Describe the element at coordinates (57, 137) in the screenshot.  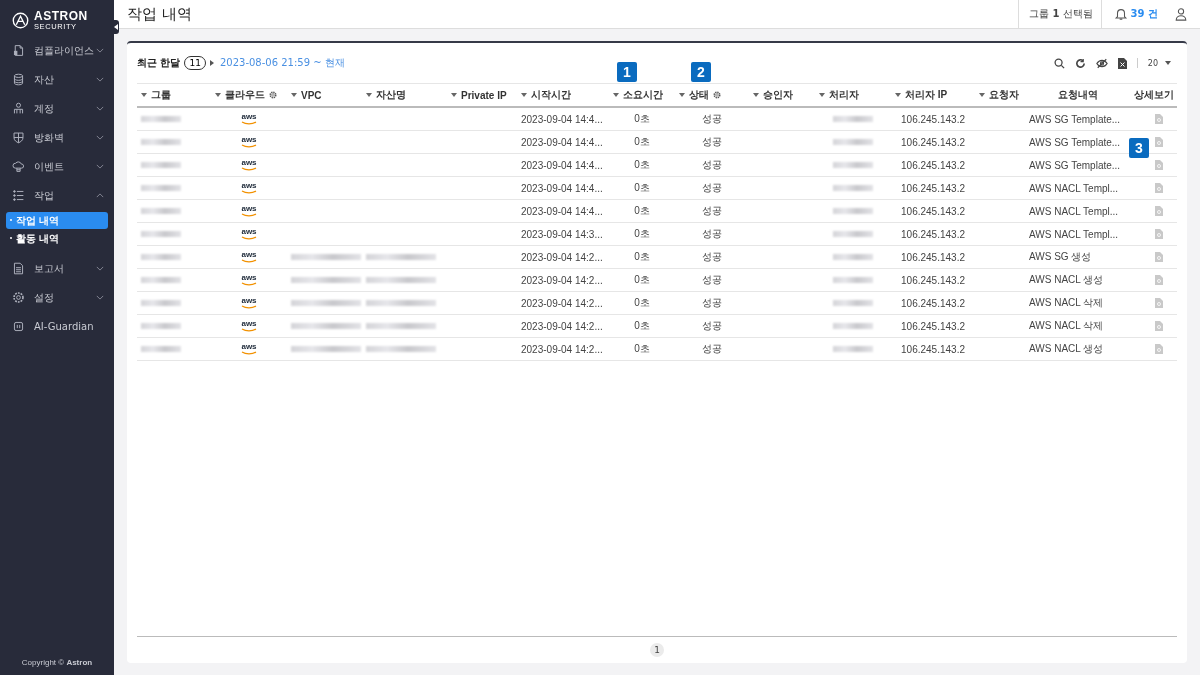
I see `nav-item: 방화벽` at that location.